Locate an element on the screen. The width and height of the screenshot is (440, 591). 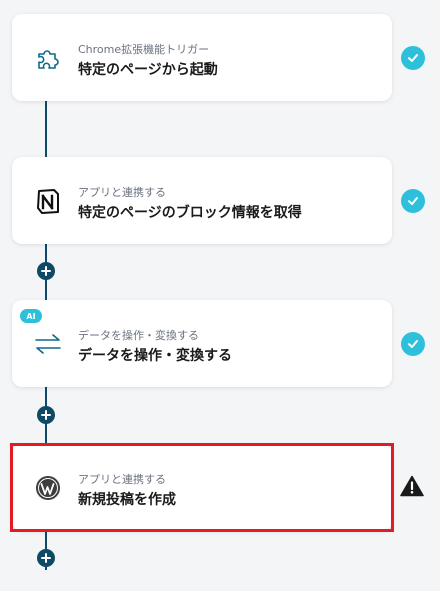
flow-step-data-transform: データを操作・変換する データを操作・変換する is located at coordinates (202, 343).